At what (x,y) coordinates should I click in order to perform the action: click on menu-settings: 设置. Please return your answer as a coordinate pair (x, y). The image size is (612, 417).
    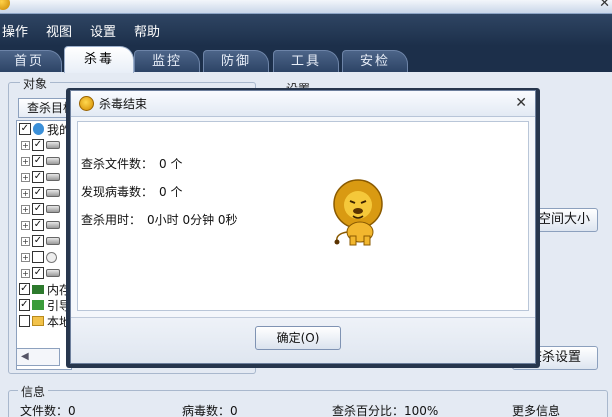
    Looking at the image, I should click on (103, 30).